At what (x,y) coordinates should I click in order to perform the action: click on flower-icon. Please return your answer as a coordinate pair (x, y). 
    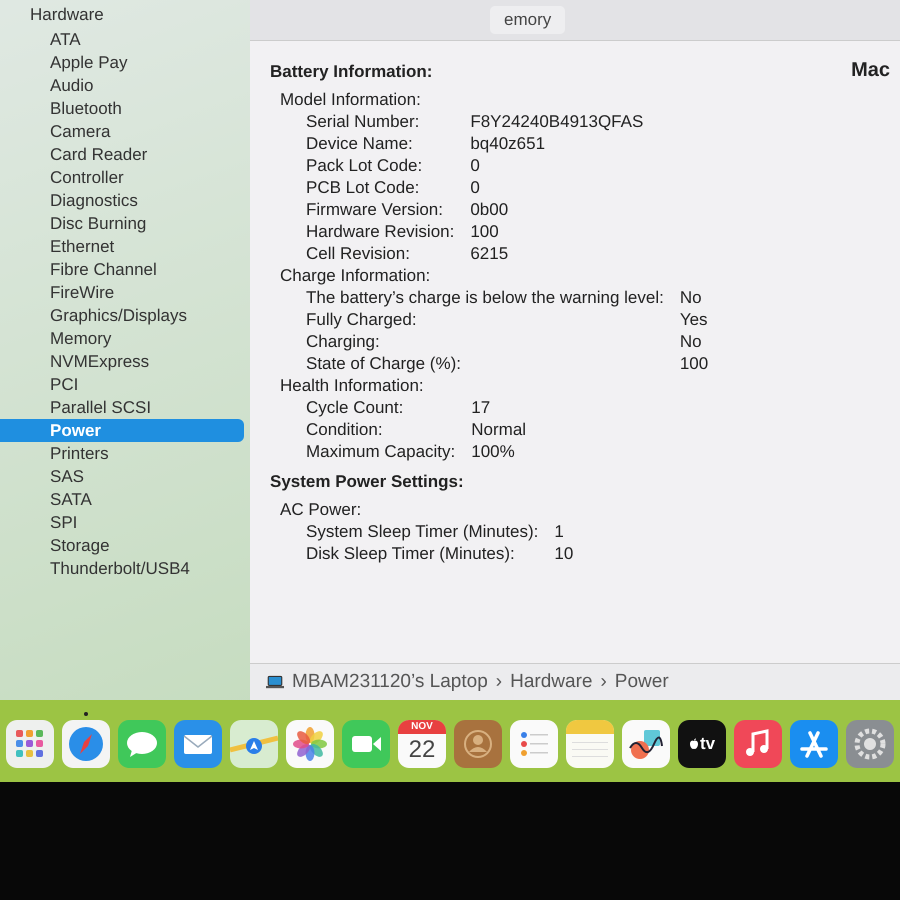
    Looking at the image, I should click on (310, 744).